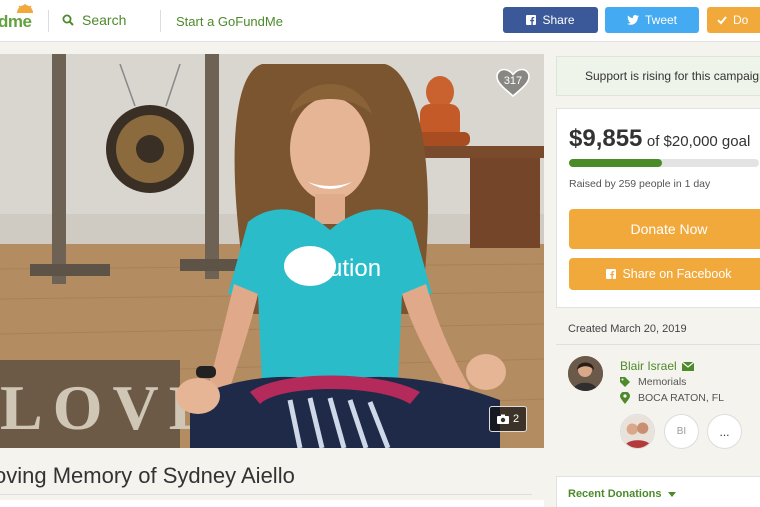 The image size is (760, 507). I want to click on organizer-category-row: Memorials, so click(653, 382).